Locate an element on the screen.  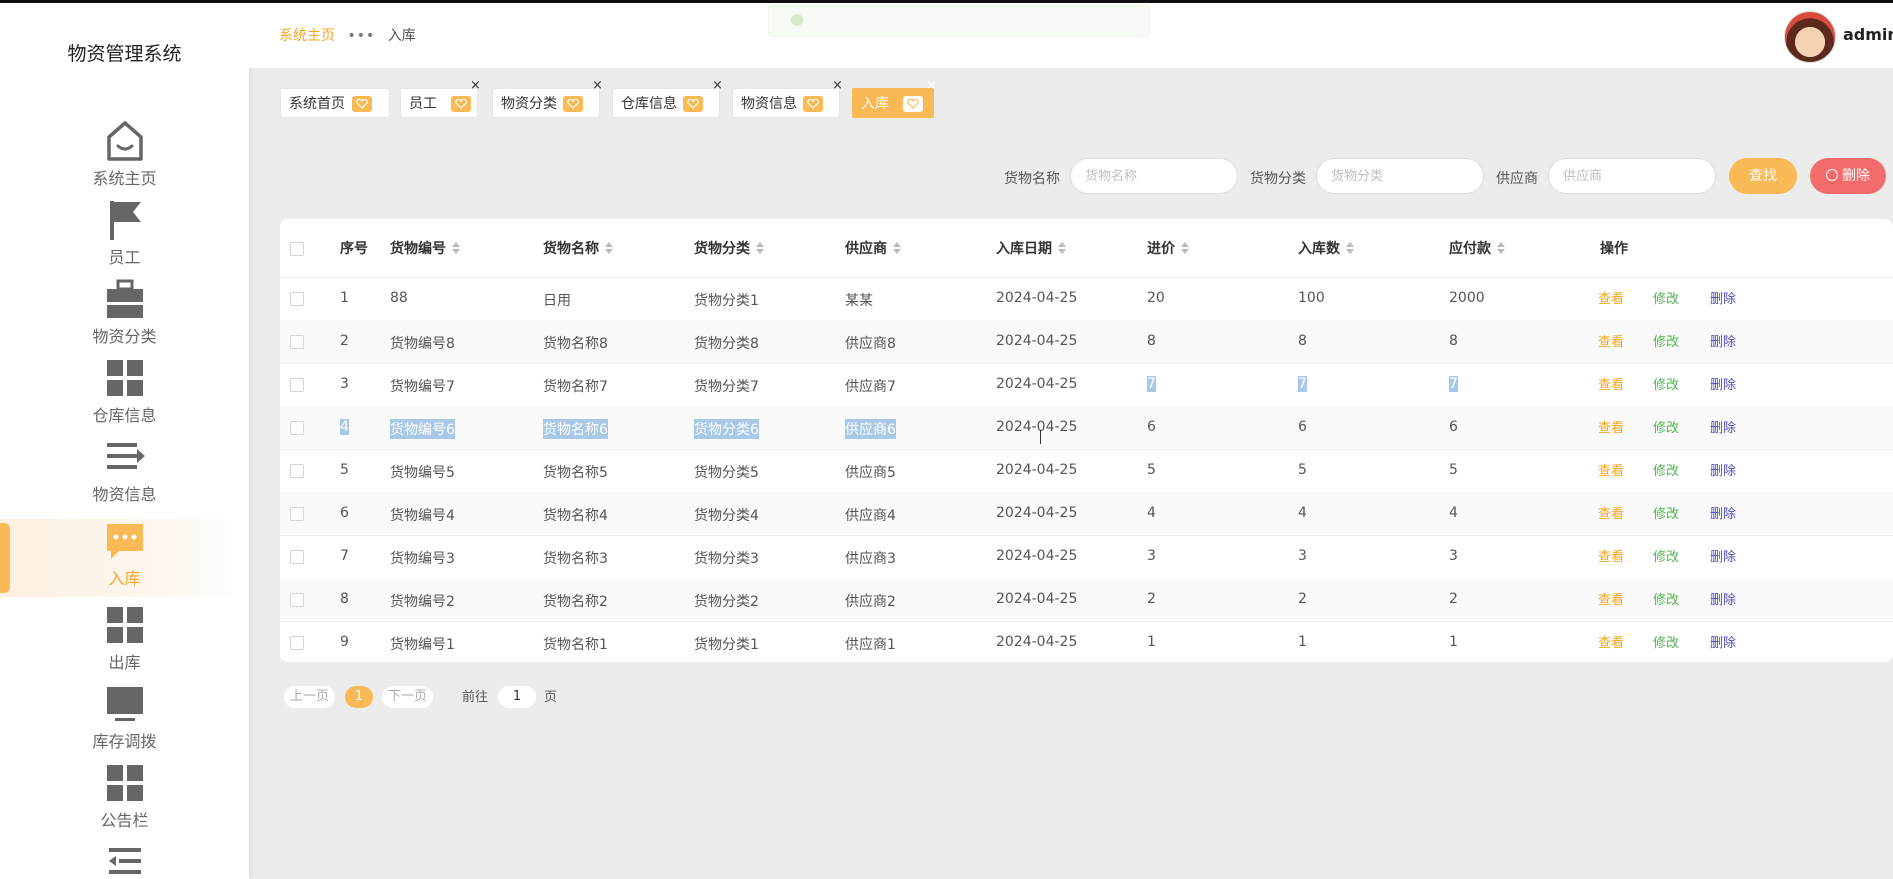
sidebar-item-more is located at coordinates (124, 859).